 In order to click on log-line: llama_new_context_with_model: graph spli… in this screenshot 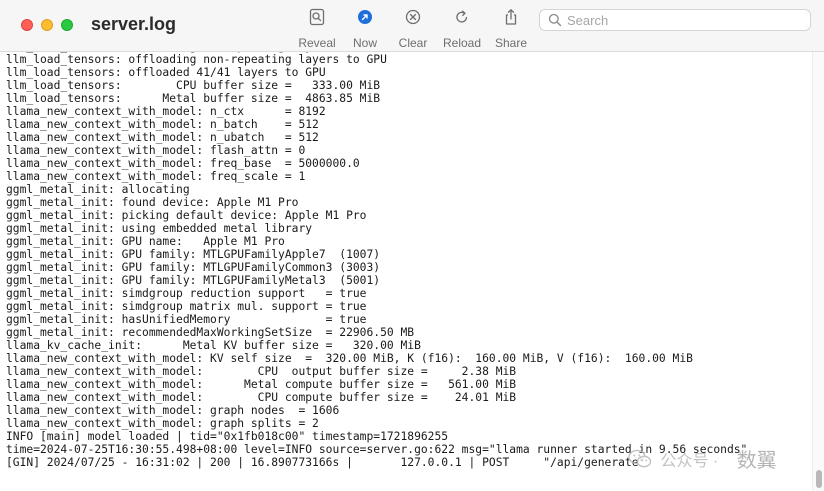, I will do `click(162, 423)`.